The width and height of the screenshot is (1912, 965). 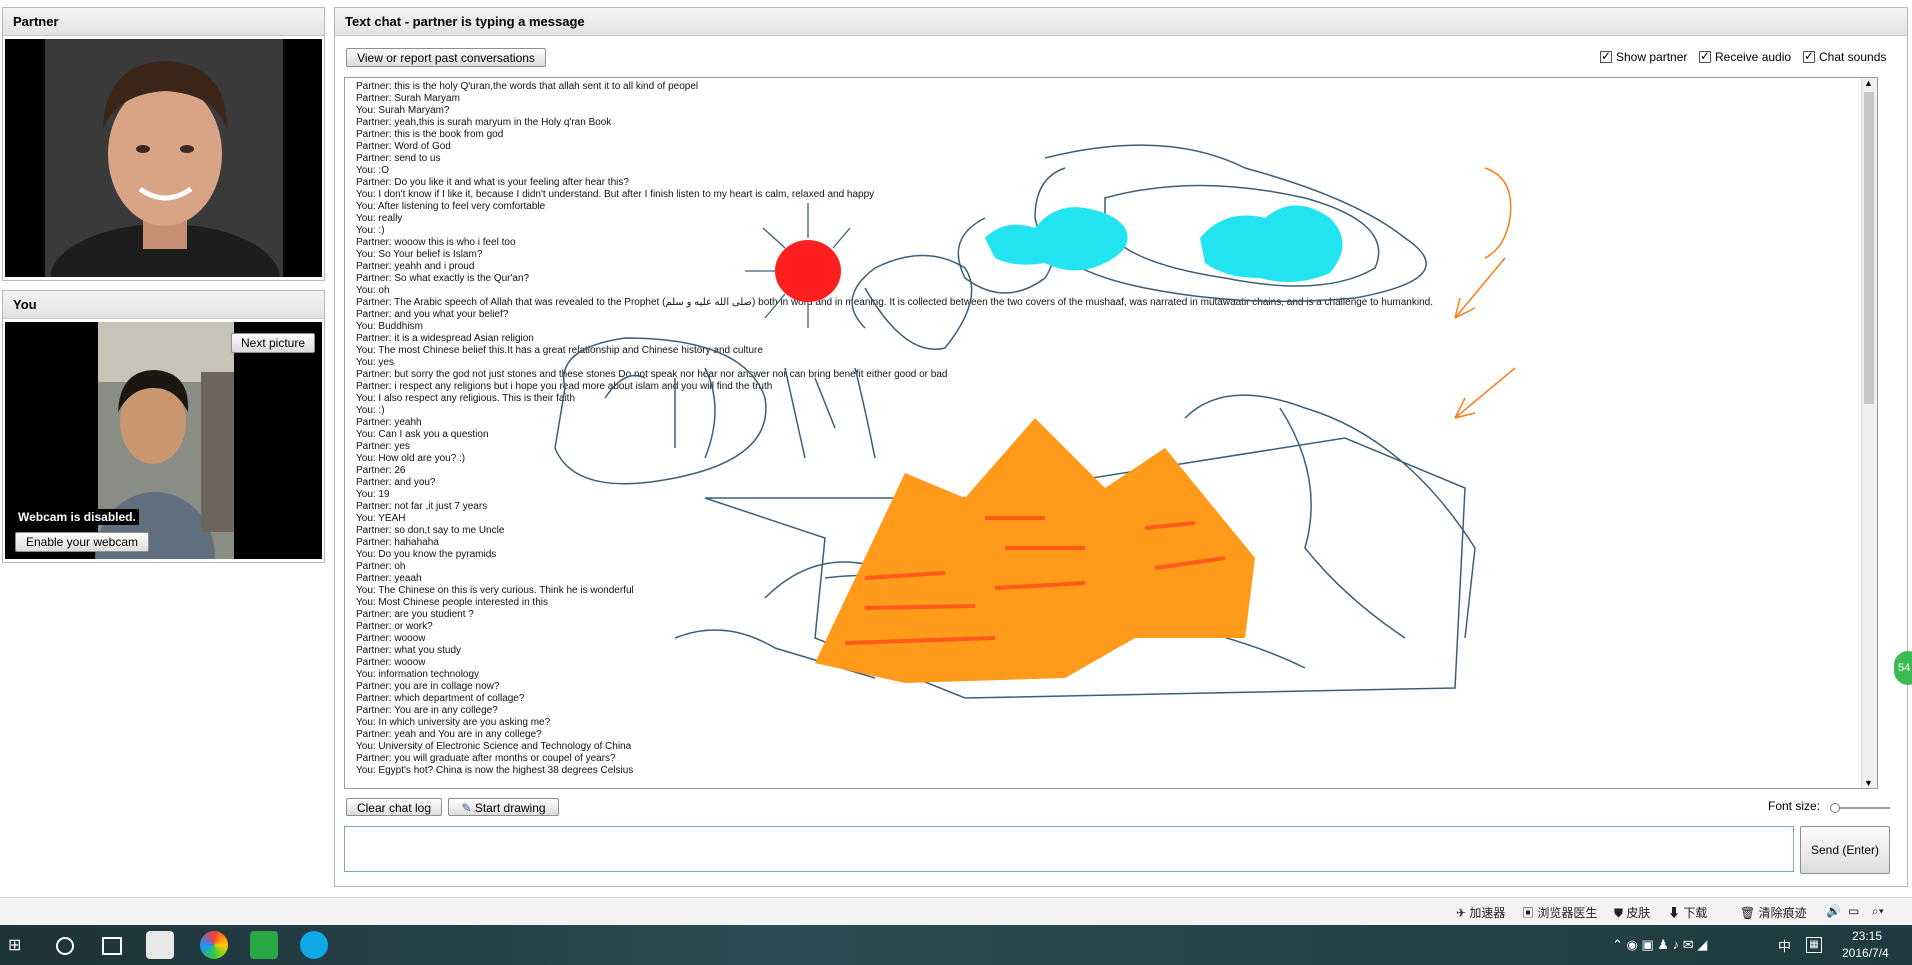 What do you see at coordinates (1865, 953) in the screenshot?
I see `clock-date: 2016/7/4` at bounding box center [1865, 953].